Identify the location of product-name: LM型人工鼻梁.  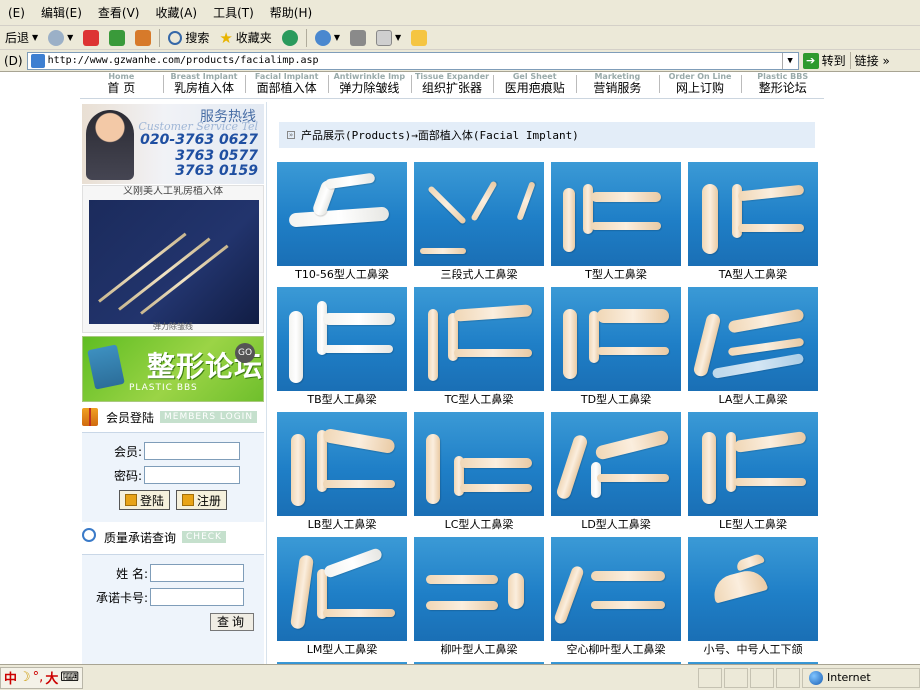
(342, 650).